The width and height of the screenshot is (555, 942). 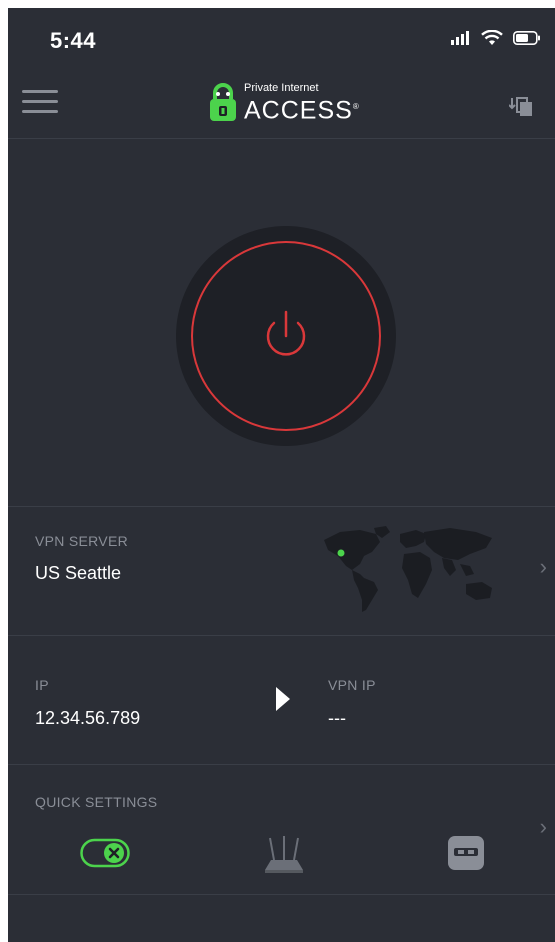 I want to click on status-icons, so click(x=496, y=38).